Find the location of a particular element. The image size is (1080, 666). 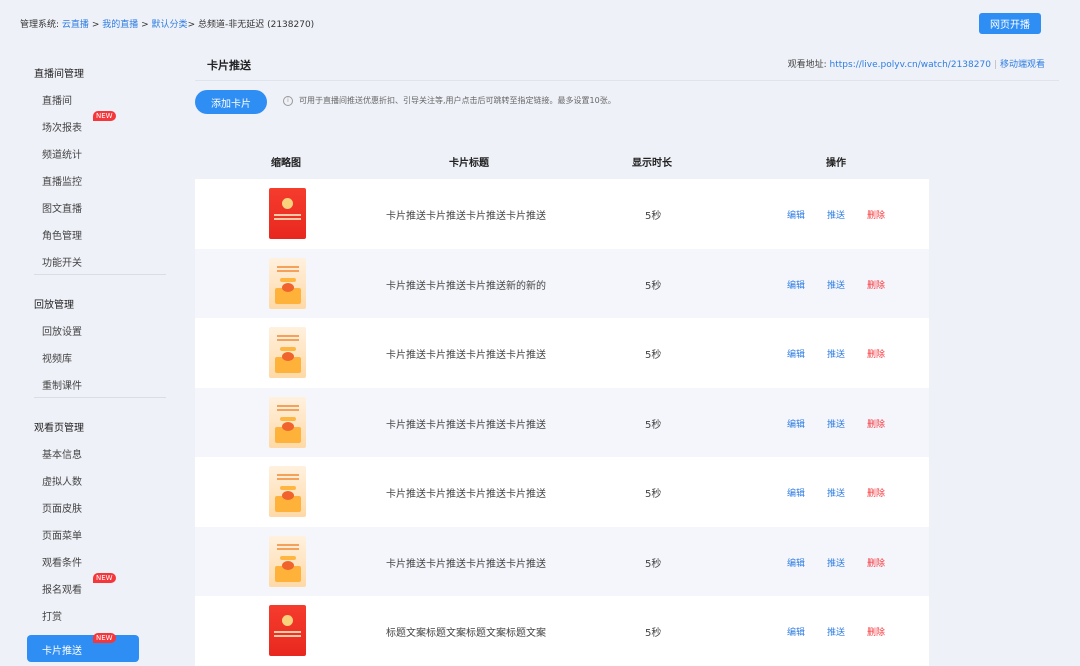

sidebar-item-registration-viewing: 报名观看 is located at coordinates (62, 588).